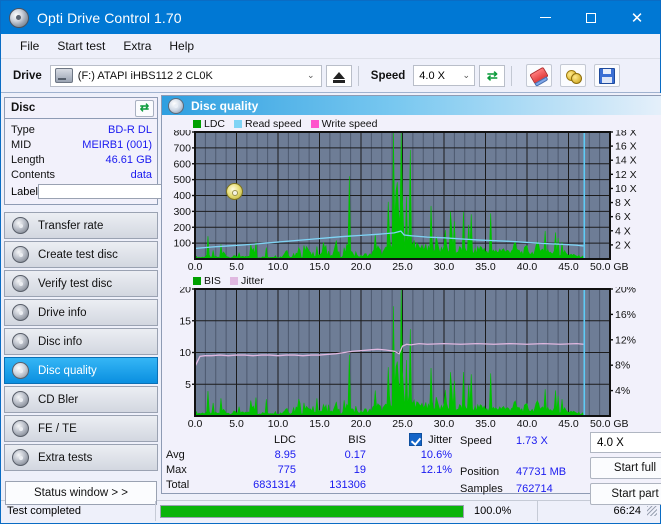 This screenshot has height=524, width=661. I want to click on jitter-checkbox, so click(416, 439).